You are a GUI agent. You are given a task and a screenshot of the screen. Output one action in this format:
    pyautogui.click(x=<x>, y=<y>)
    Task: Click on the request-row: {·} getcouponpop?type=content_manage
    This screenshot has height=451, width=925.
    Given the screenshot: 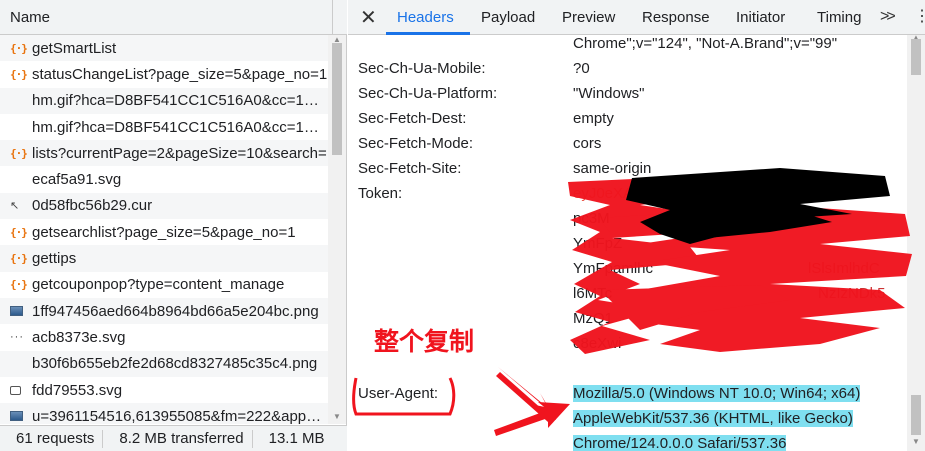 What is the action you would take?
    pyautogui.click(x=164, y=284)
    